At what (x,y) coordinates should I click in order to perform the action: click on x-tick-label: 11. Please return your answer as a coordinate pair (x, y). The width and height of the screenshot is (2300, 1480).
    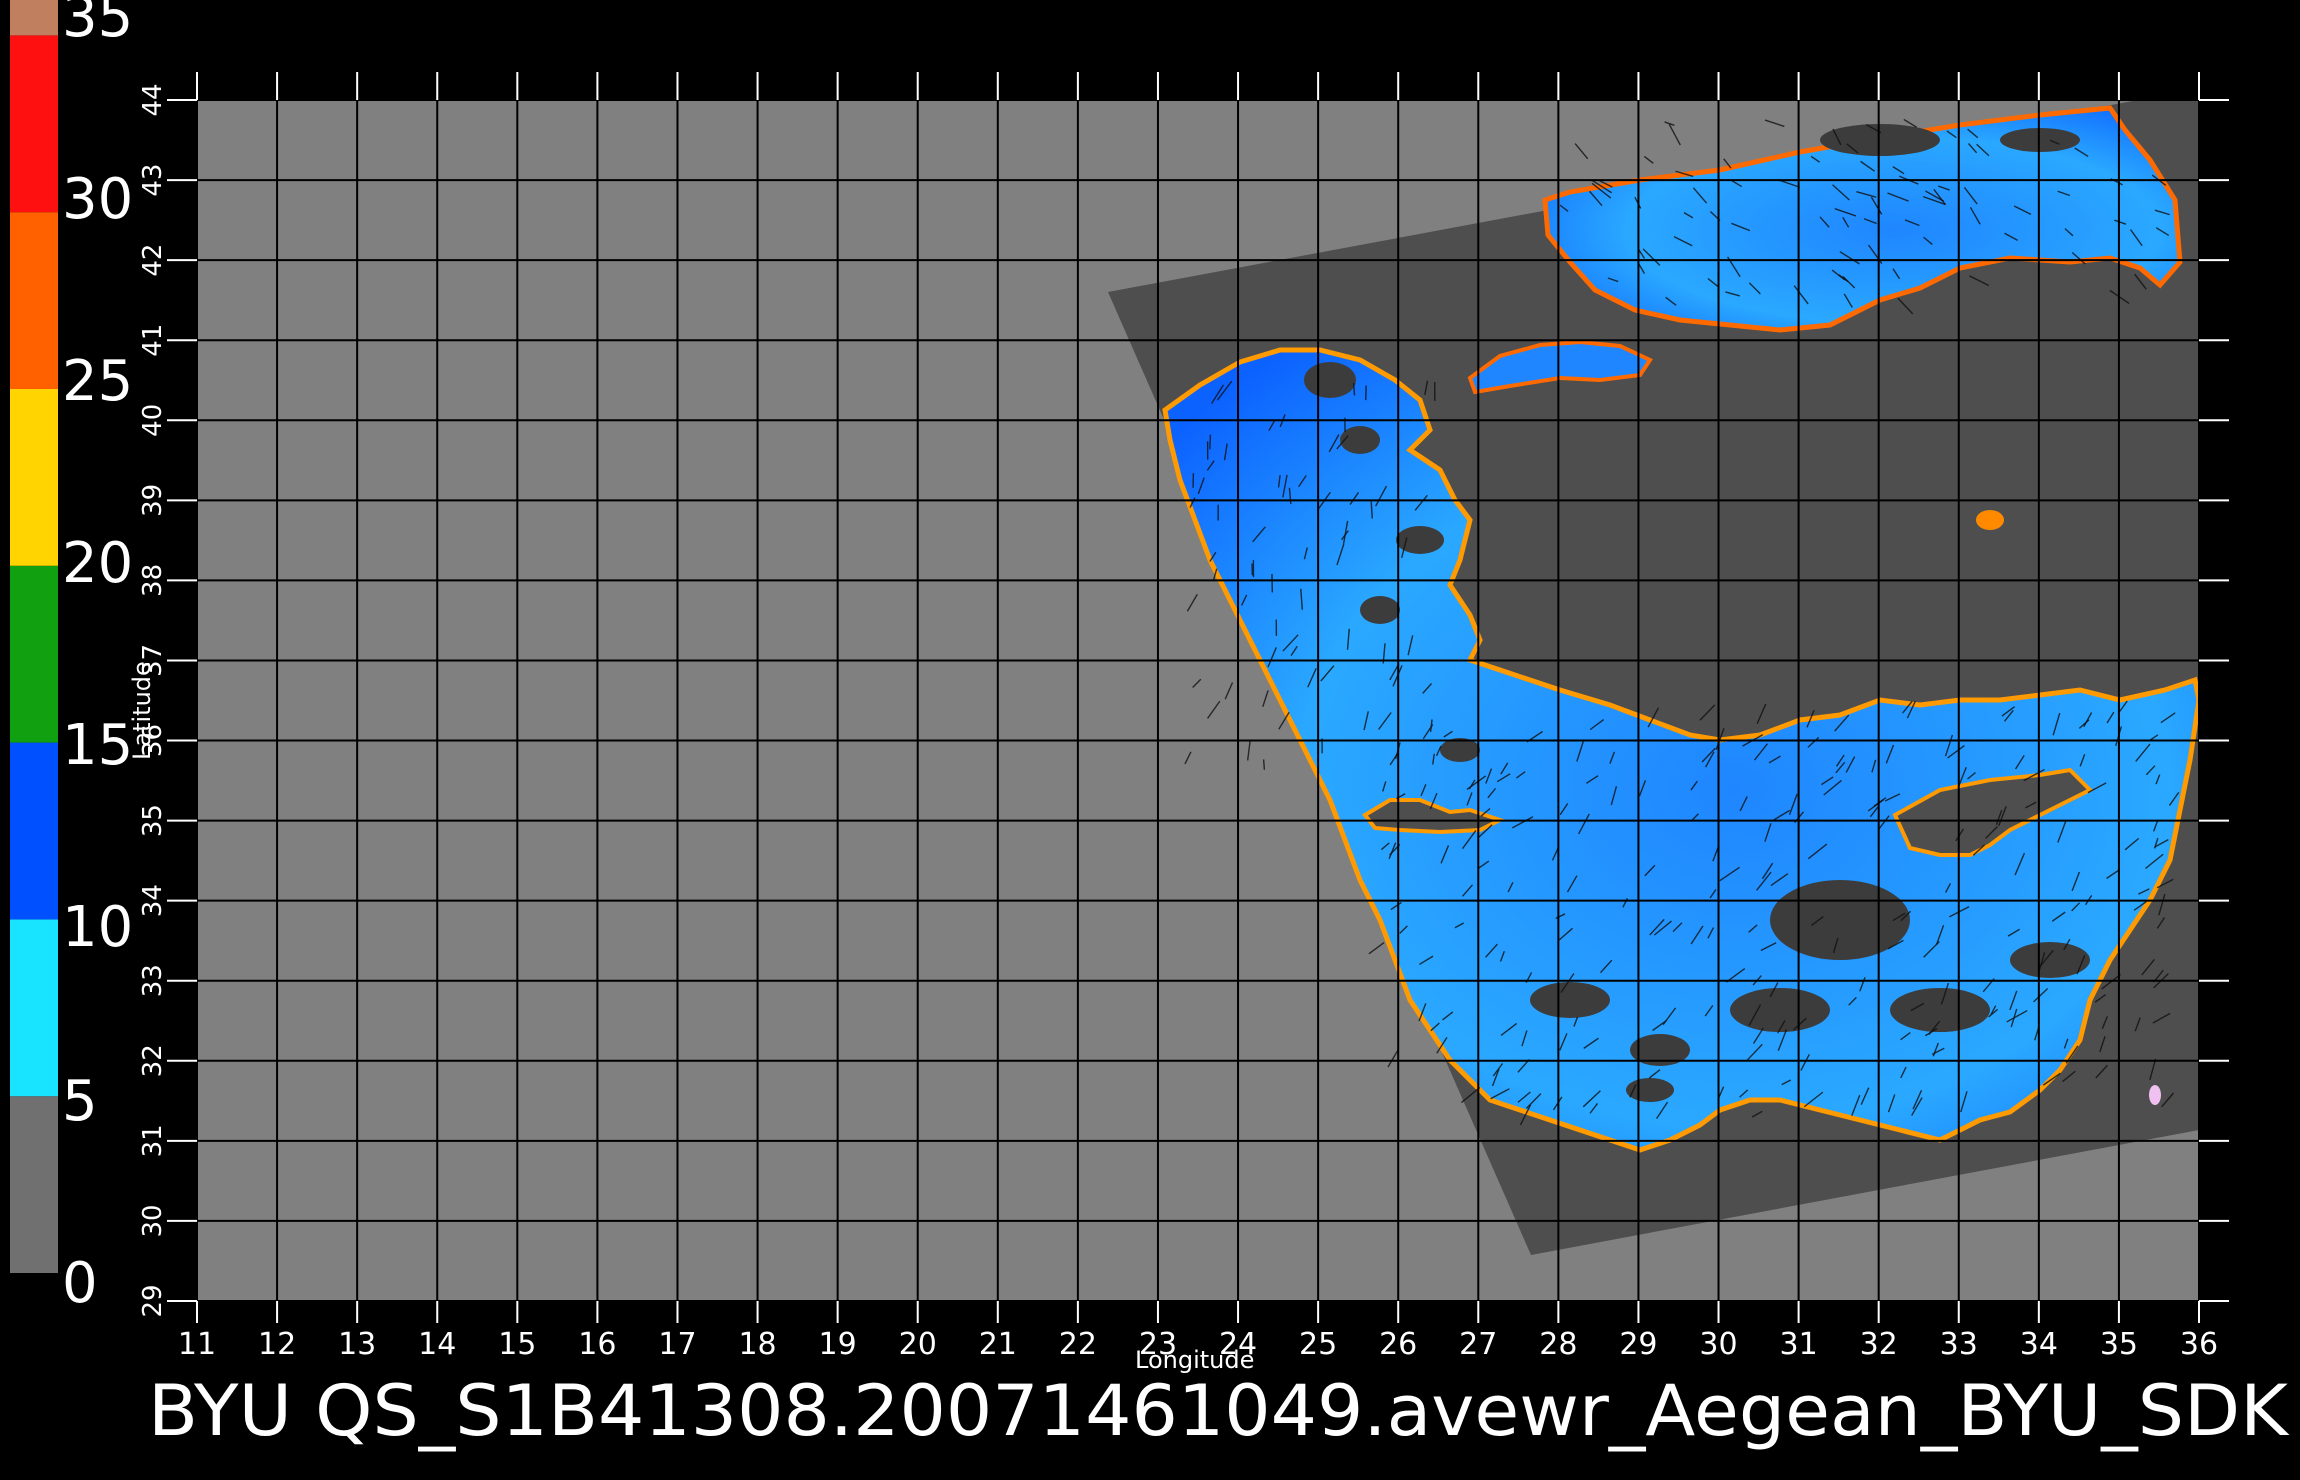
    Looking at the image, I should click on (197, 1344).